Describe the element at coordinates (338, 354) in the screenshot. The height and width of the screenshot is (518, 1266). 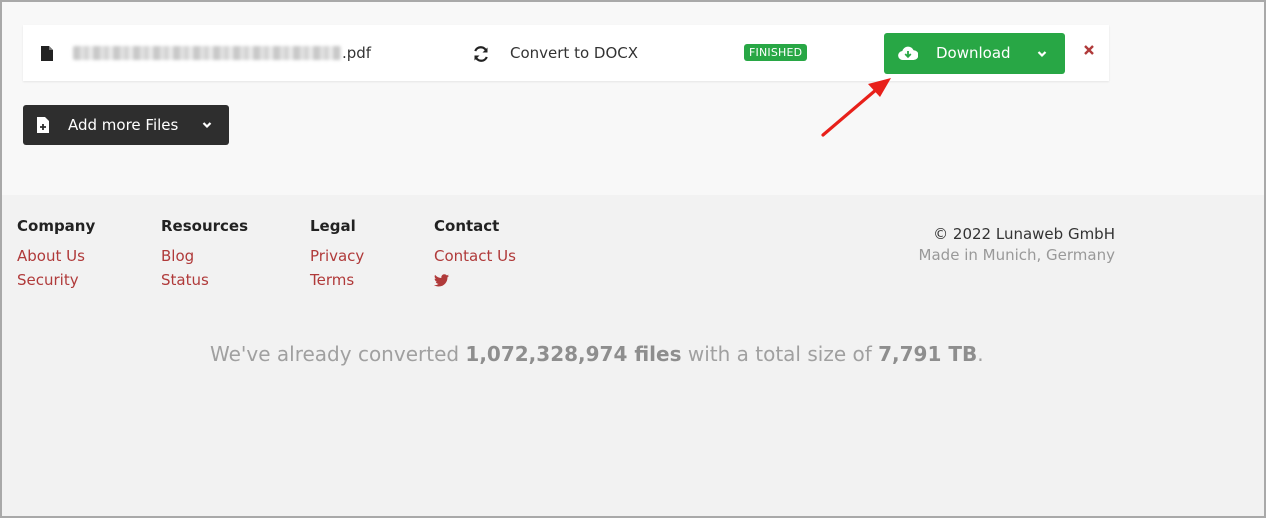
I see `stats-prefix: We've already converted` at that location.